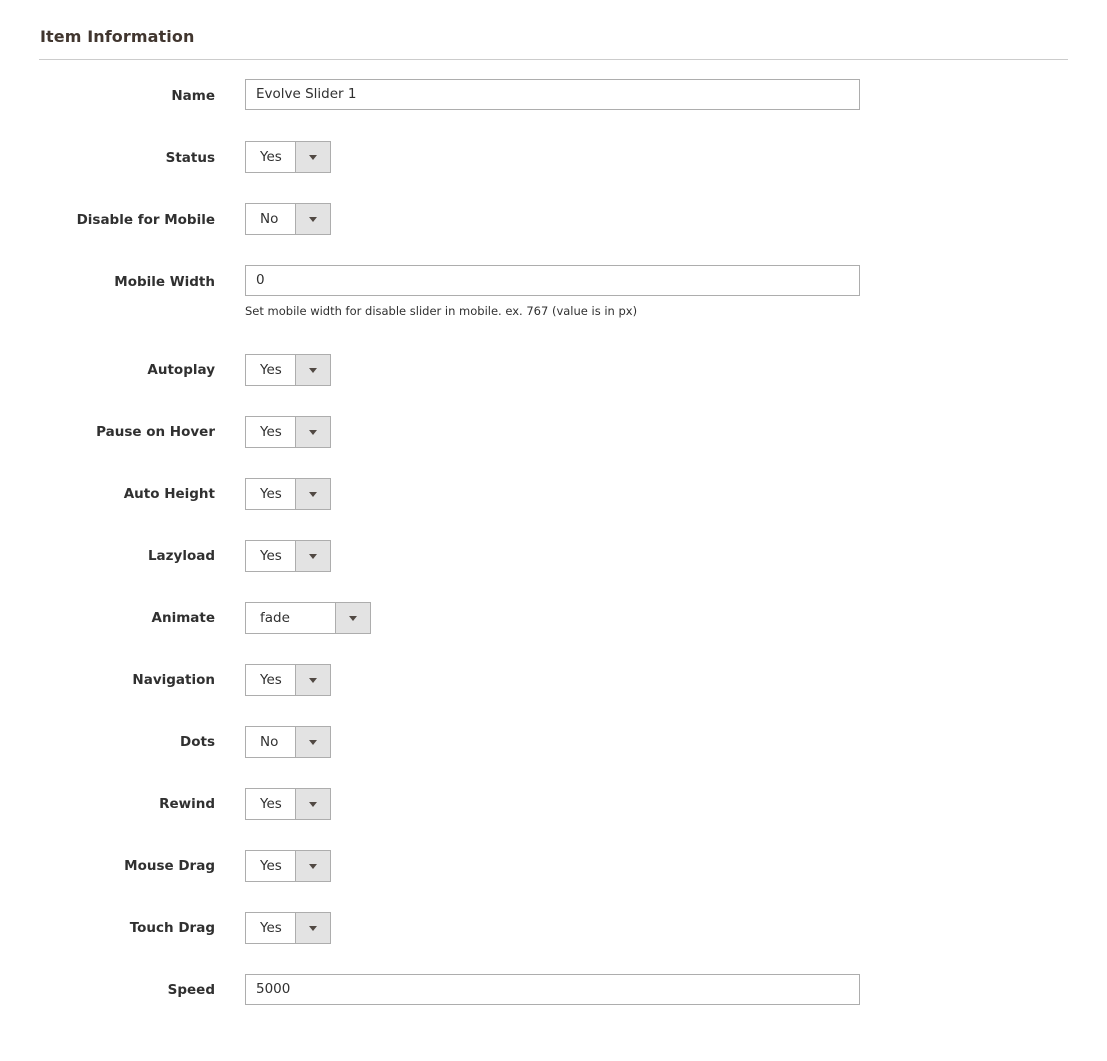  Describe the element at coordinates (187, 804) in the screenshot. I see `rewind-label: Rewind` at that location.